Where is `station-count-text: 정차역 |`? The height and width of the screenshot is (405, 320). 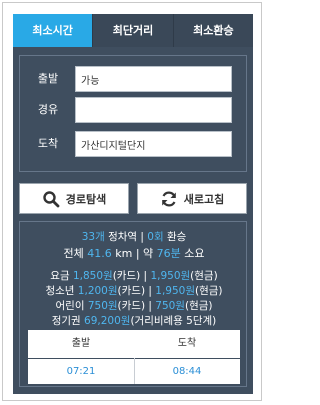 station-count-text: 정차역 | is located at coordinates (126, 237).